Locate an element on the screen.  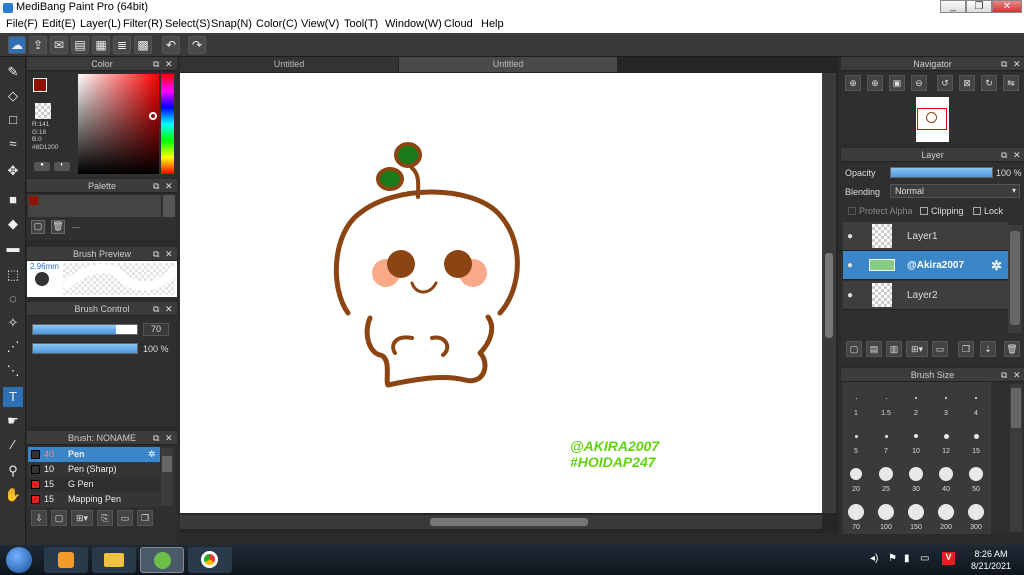
minimize-button: _ is located at coordinates (953, 6).